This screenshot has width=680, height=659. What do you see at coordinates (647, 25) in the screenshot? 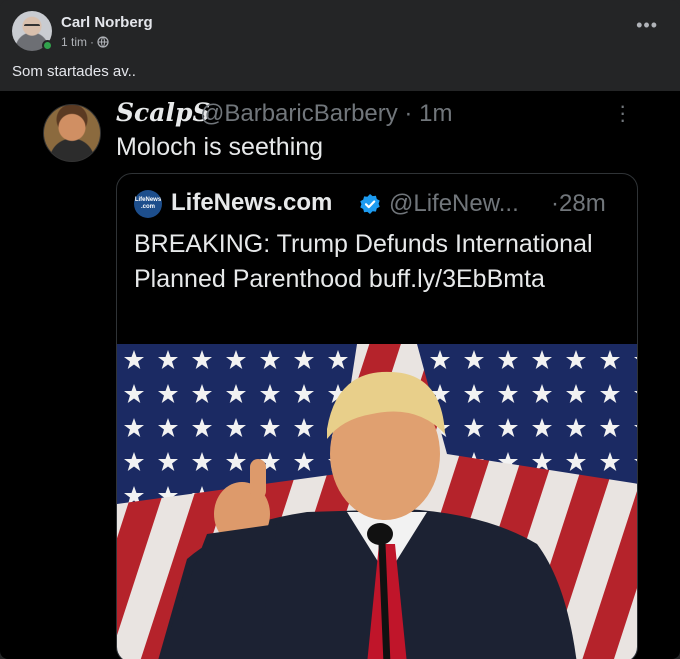
I see `more-options-icon: •••` at bounding box center [647, 25].